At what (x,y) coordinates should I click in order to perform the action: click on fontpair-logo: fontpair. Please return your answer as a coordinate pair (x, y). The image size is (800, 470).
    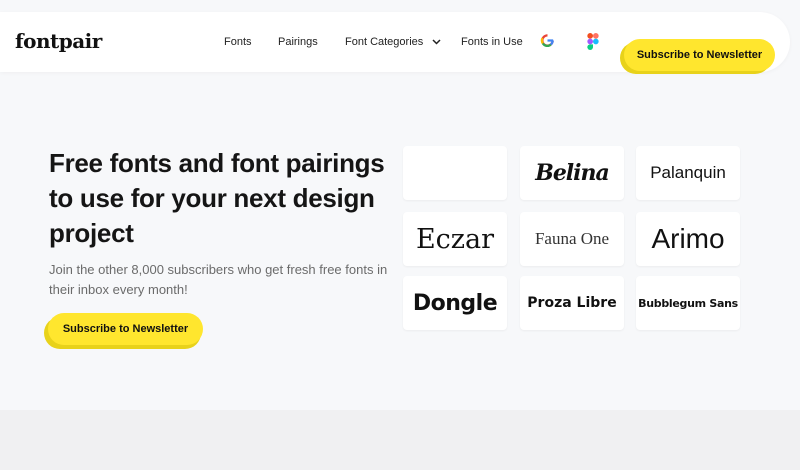
    Looking at the image, I should click on (58, 41).